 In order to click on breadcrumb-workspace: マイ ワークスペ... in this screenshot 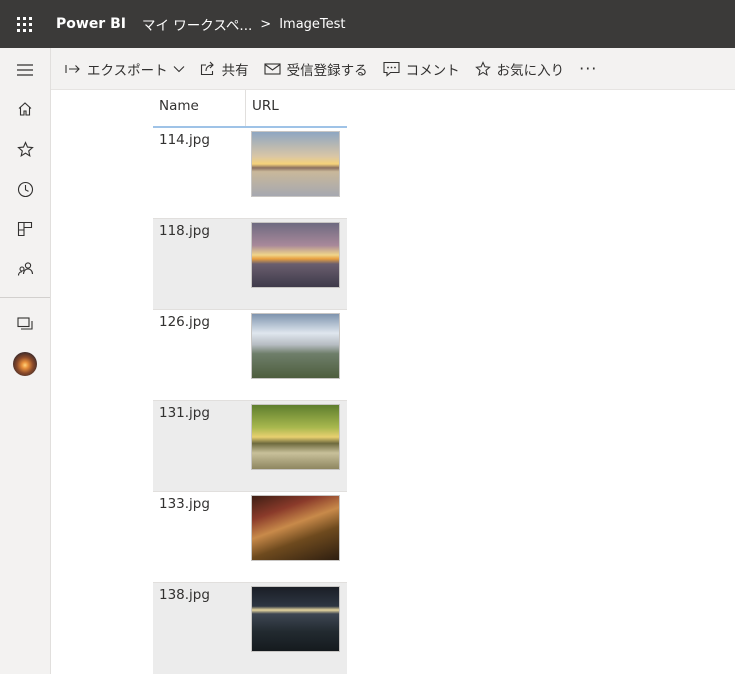, I will do `click(197, 24)`.